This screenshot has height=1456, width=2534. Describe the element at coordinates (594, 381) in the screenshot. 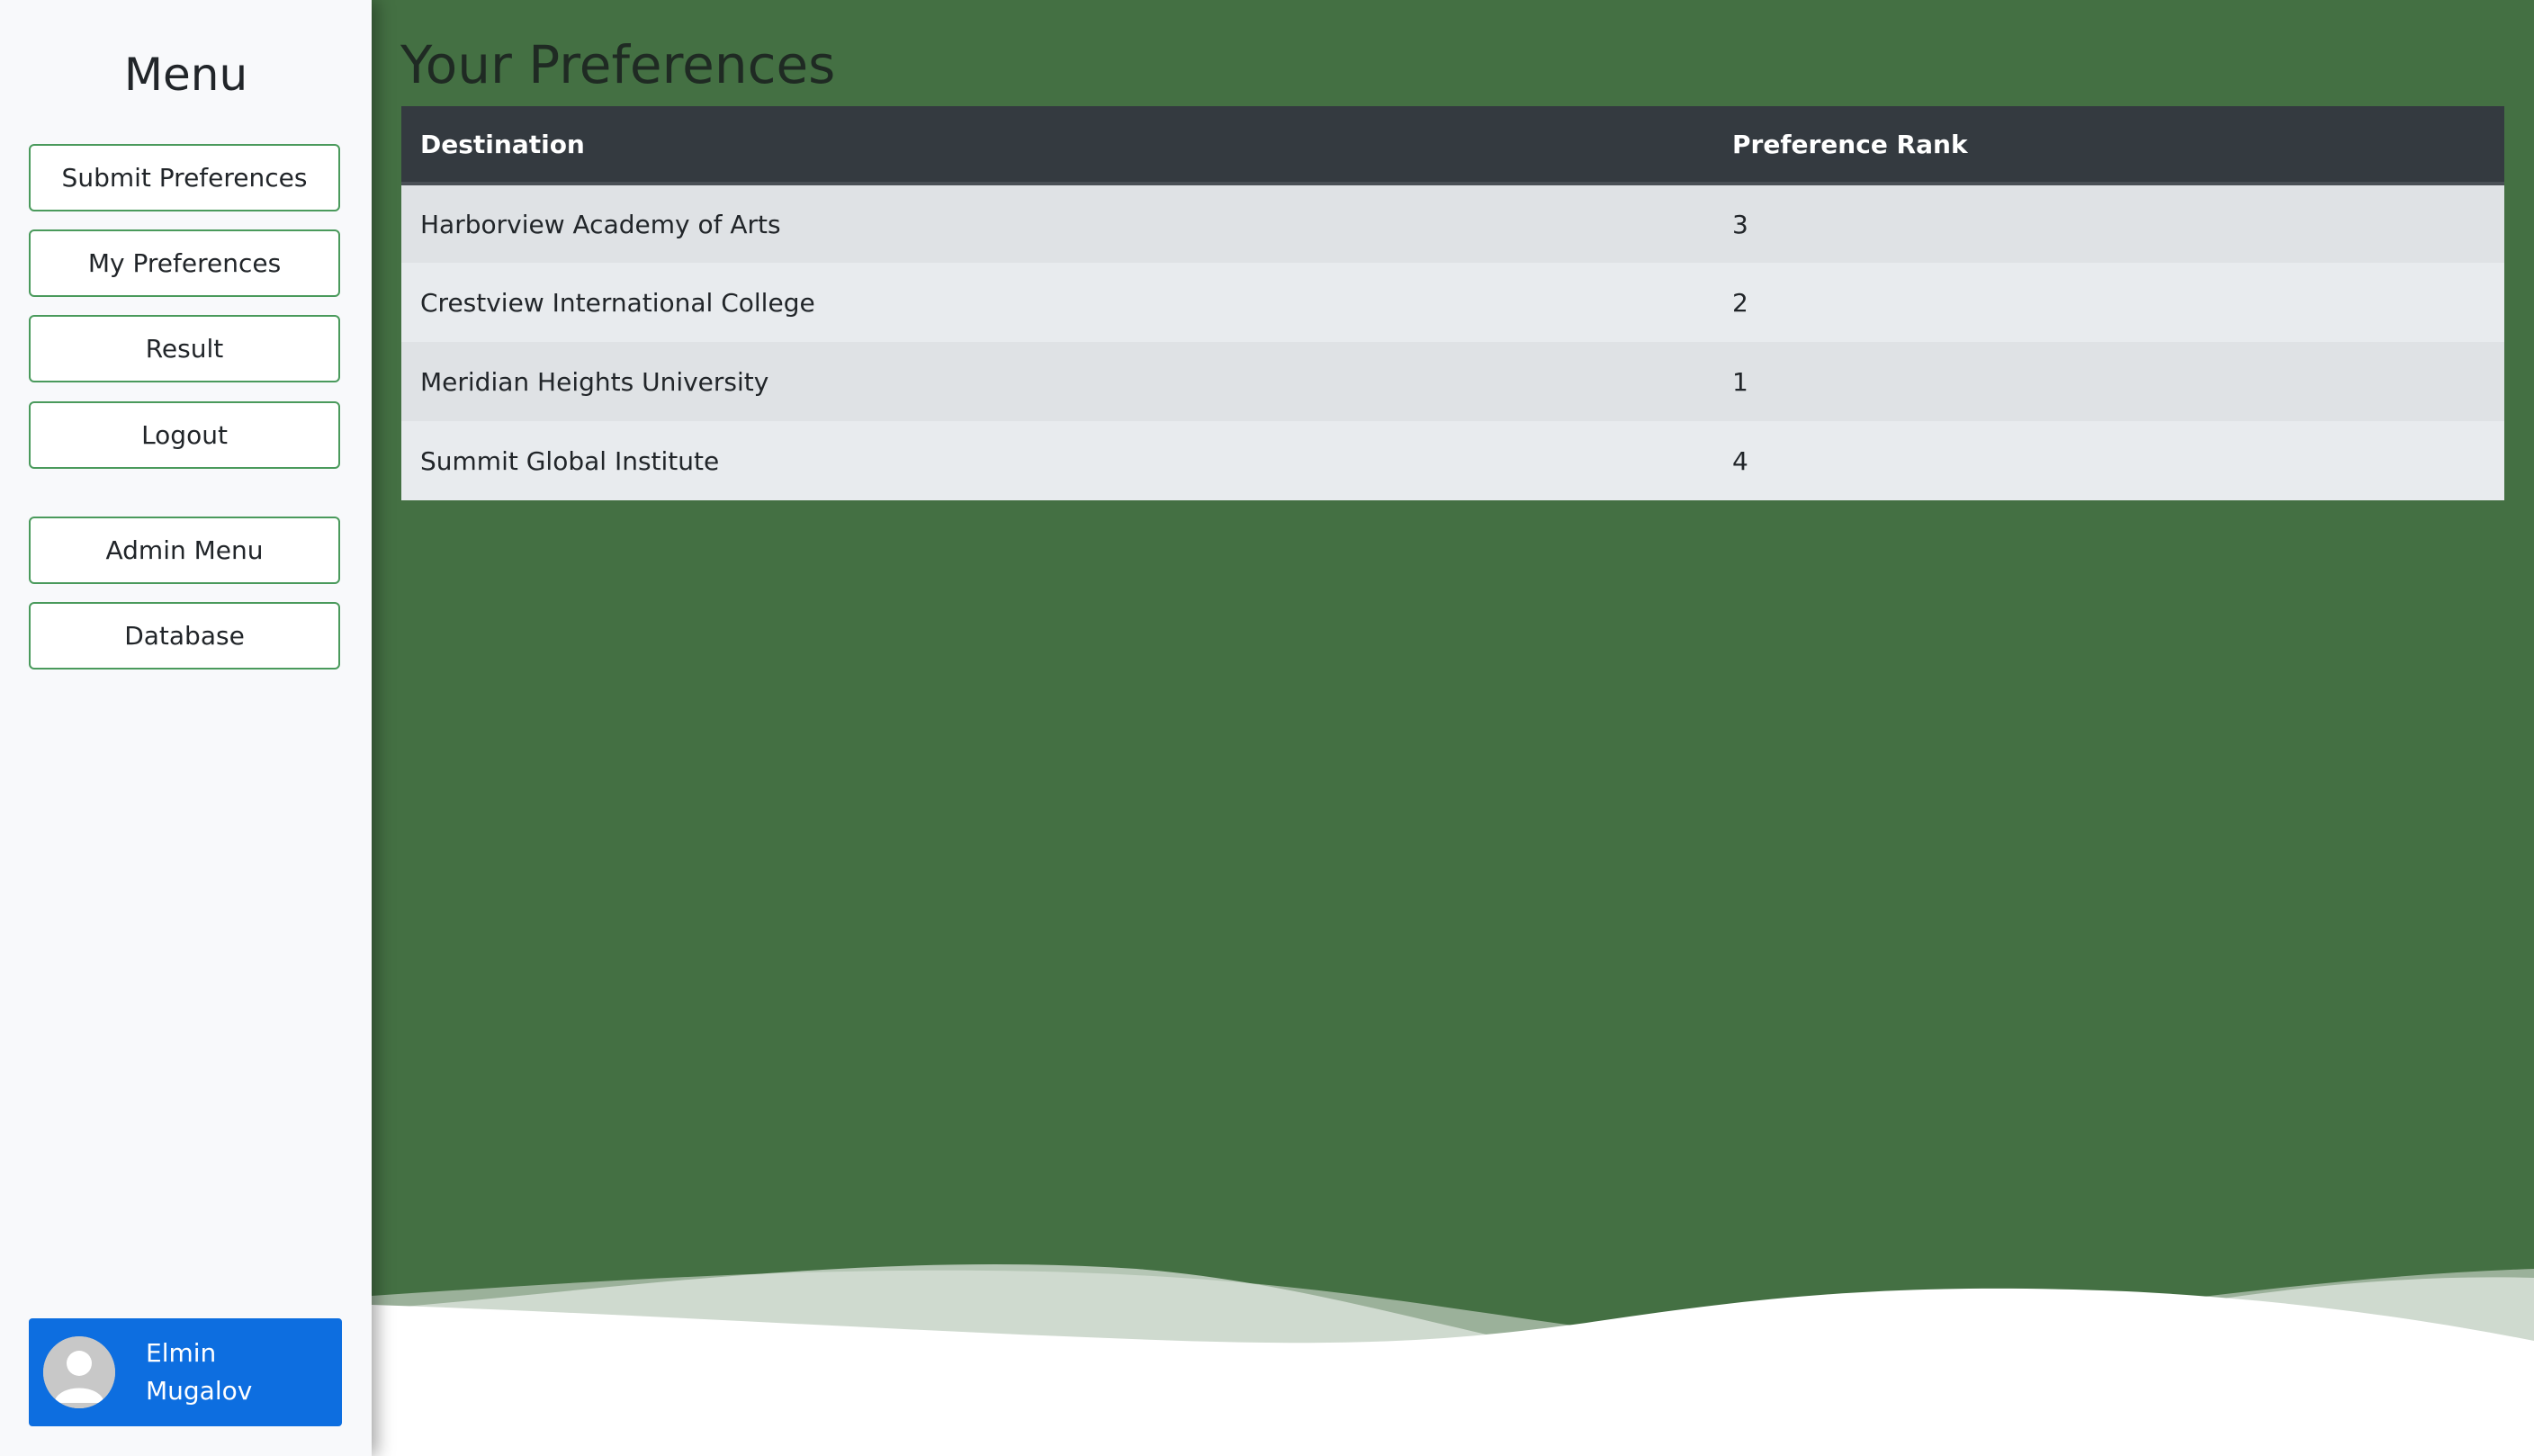

I see `destination-cell: Meridian Heights University` at that location.